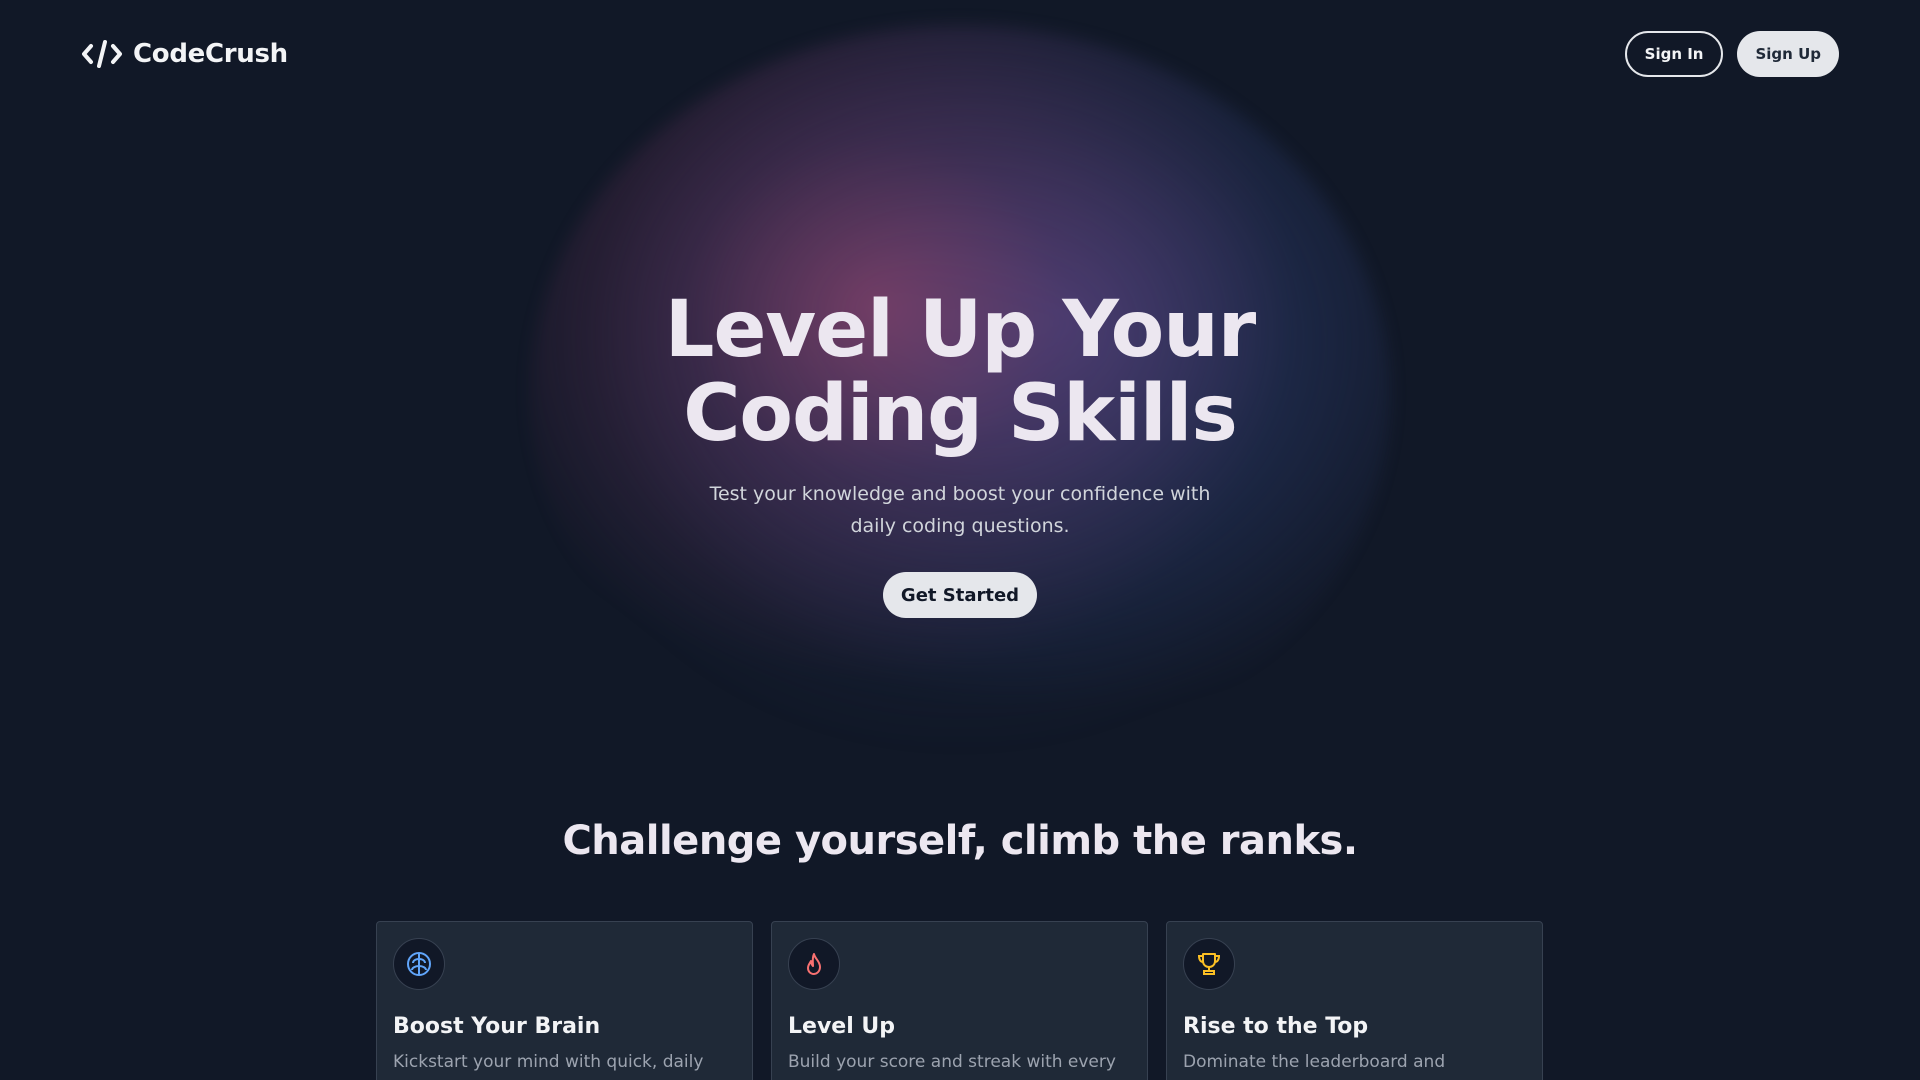 The width and height of the screenshot is (1920, 1080). What do you see at coordinates (497, 1026) in the screenshot?
I see `card-title: Boost Your Brain` at bounding box center [497, 1026].